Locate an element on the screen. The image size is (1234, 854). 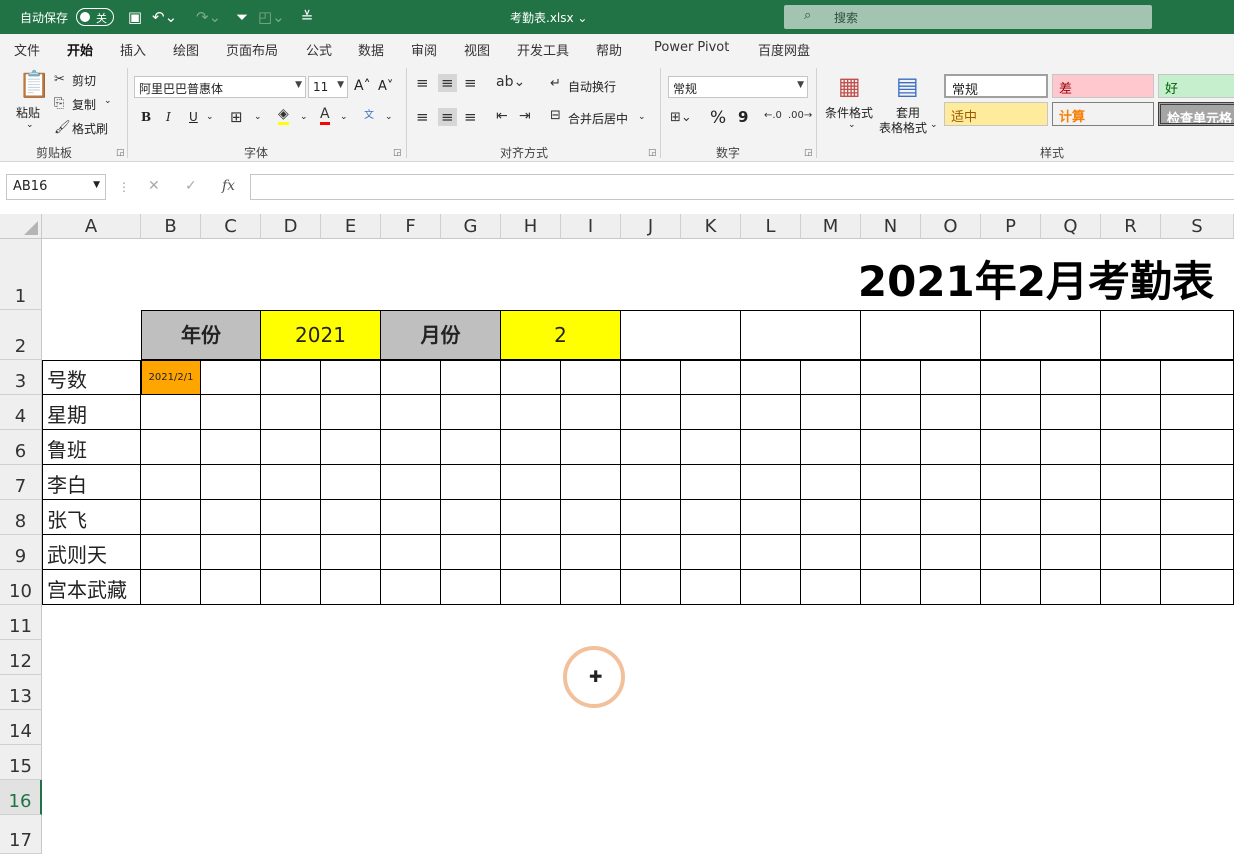
column-header-k: K is located at coordinates (711, 226).